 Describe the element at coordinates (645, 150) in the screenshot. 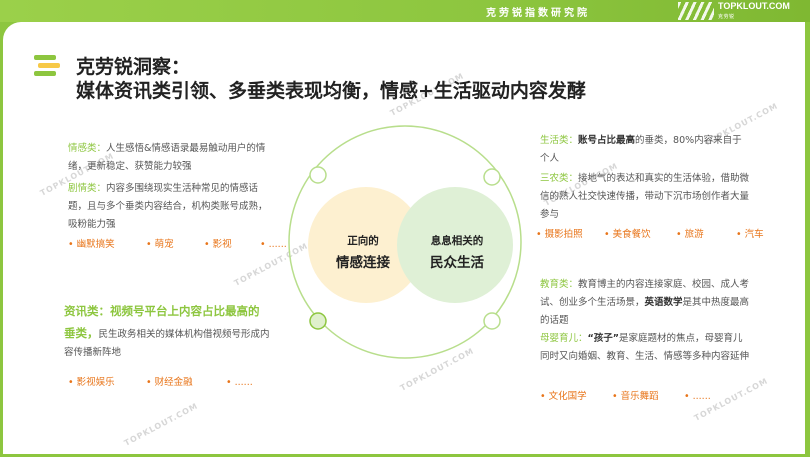

I see `life-category-block: 生活类：账号占比最高的垂类，80%内容来自于个人` at that location.